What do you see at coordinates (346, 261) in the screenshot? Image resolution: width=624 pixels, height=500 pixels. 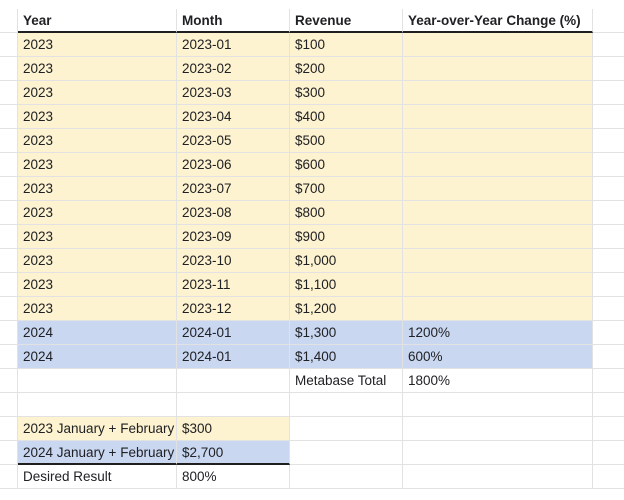 I see `cell-revenue: $1,000` at bounding box center [346, 261].